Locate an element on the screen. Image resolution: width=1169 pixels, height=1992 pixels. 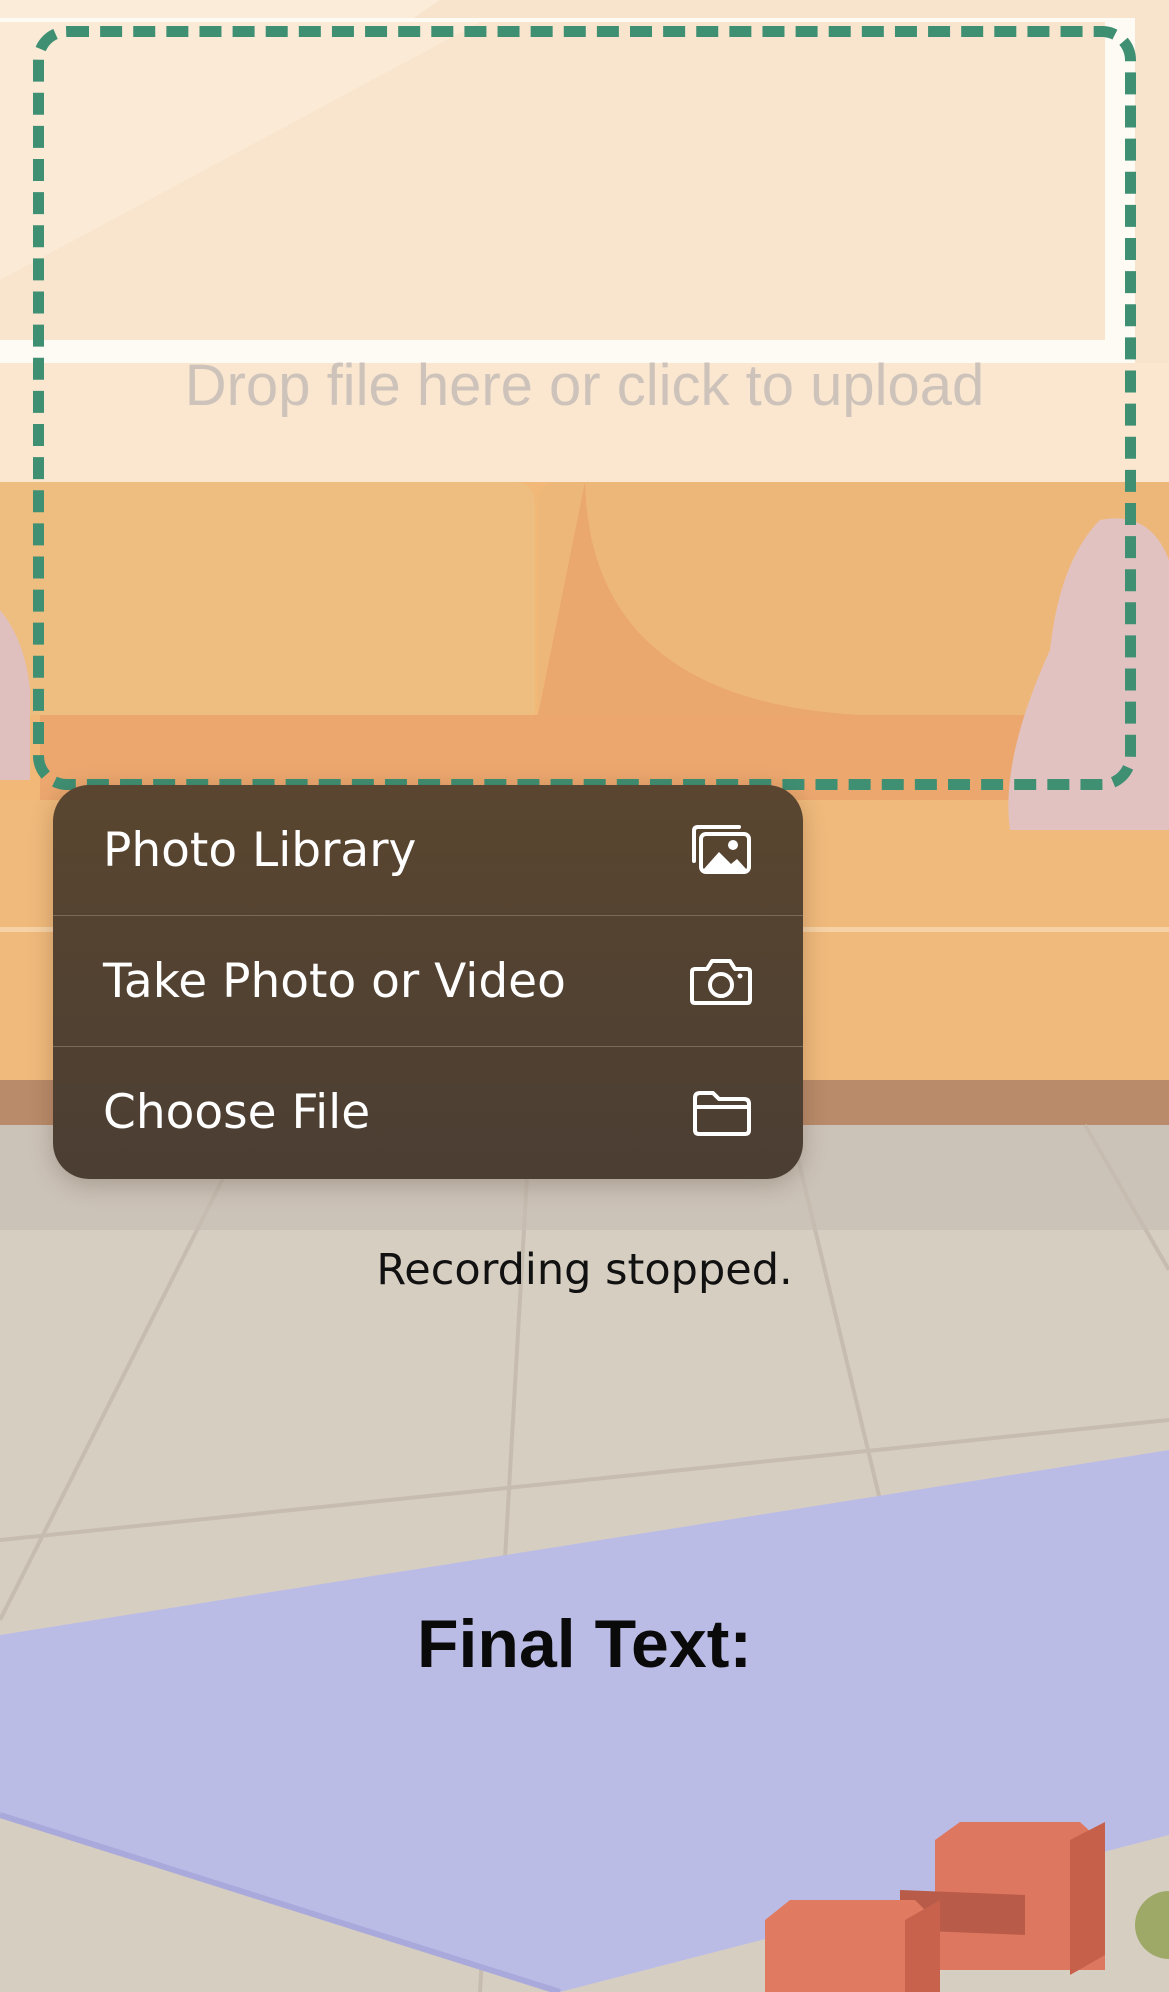
status-text: Recording stopped. is located at coordinates (584, 1270).